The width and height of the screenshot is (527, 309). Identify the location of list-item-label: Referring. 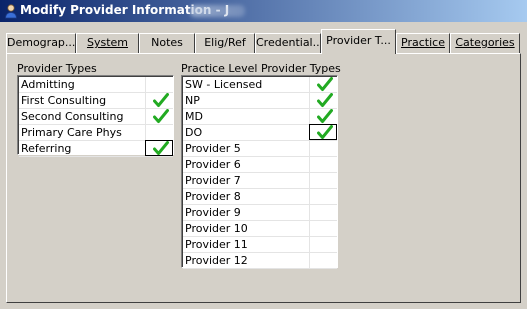
(46, 148).